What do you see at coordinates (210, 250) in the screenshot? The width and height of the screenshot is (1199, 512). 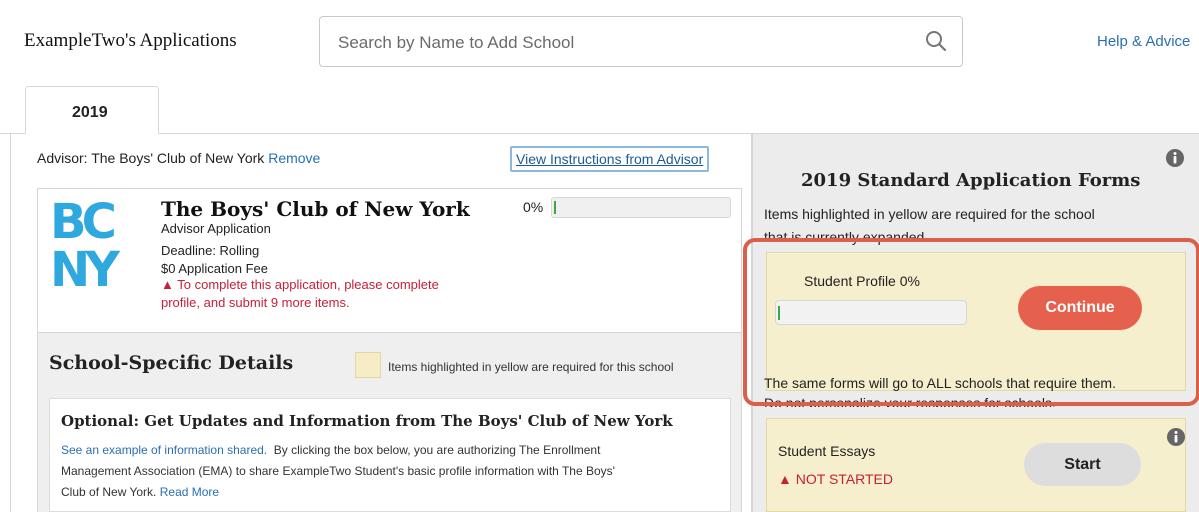 I see `deadline: Deadline: Rolling` at bounding box center [210, 250].